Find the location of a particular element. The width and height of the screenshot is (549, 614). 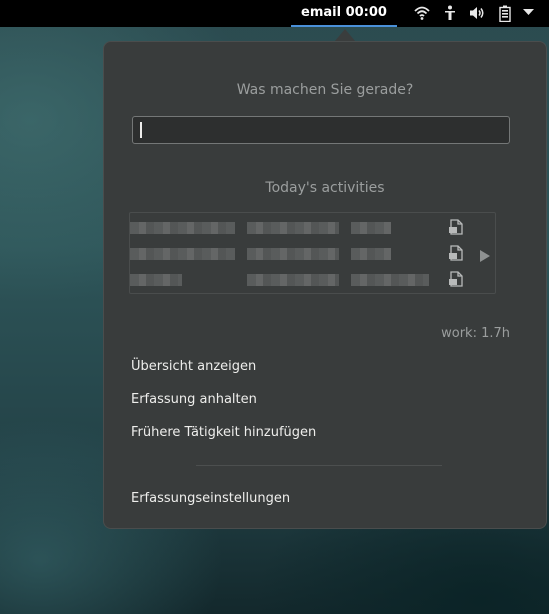

show-overview-item: Übersicht anzeigen is located at coordinates (193, 366).